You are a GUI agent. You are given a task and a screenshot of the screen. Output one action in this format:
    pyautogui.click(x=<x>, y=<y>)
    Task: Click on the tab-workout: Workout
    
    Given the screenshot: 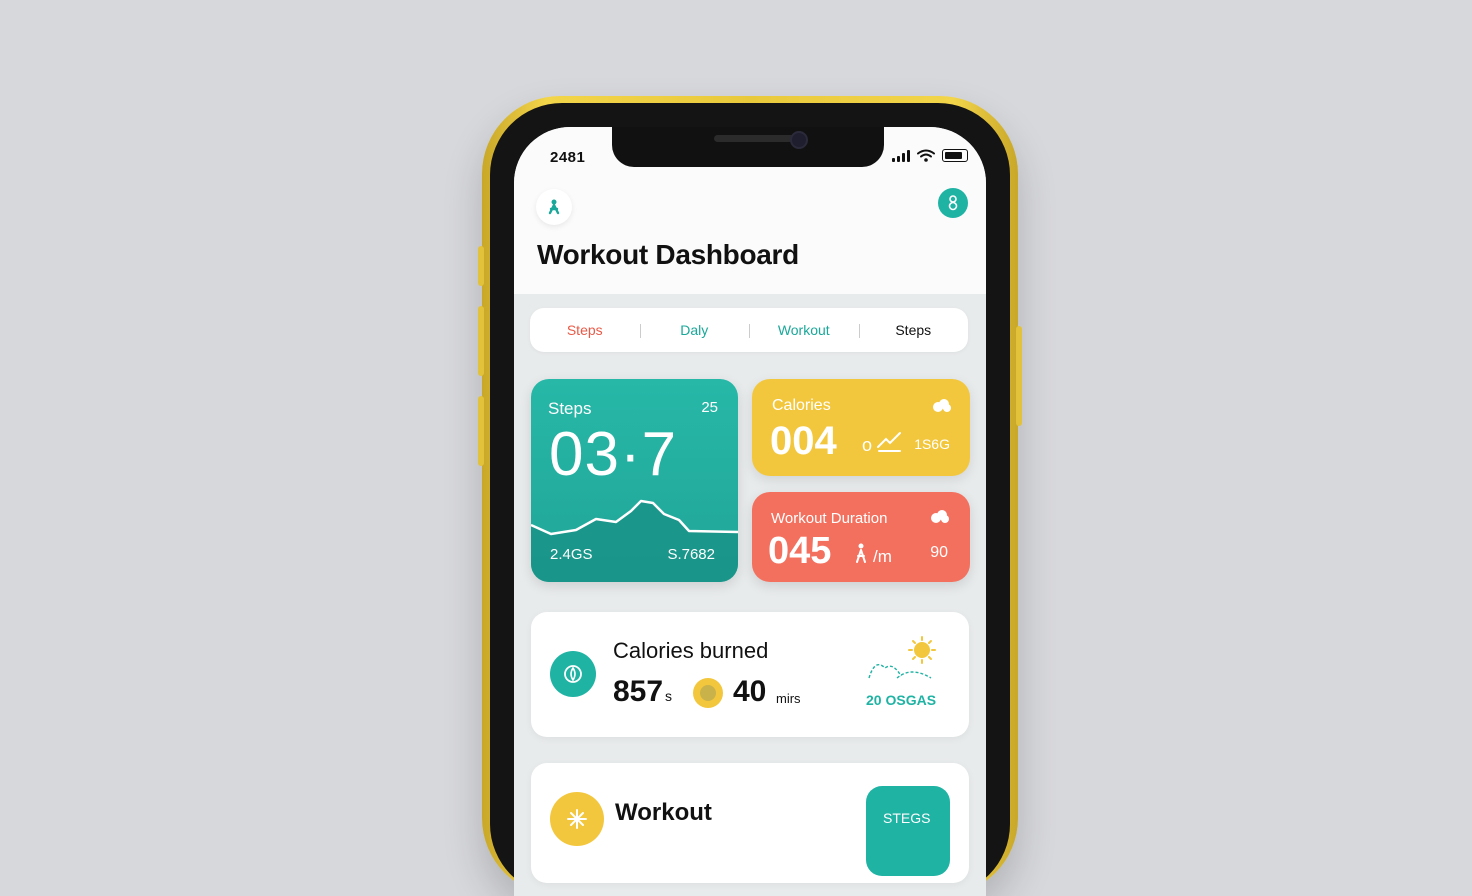 What is the action you would take?
    pyautogui.click(x=804, y=330)
    